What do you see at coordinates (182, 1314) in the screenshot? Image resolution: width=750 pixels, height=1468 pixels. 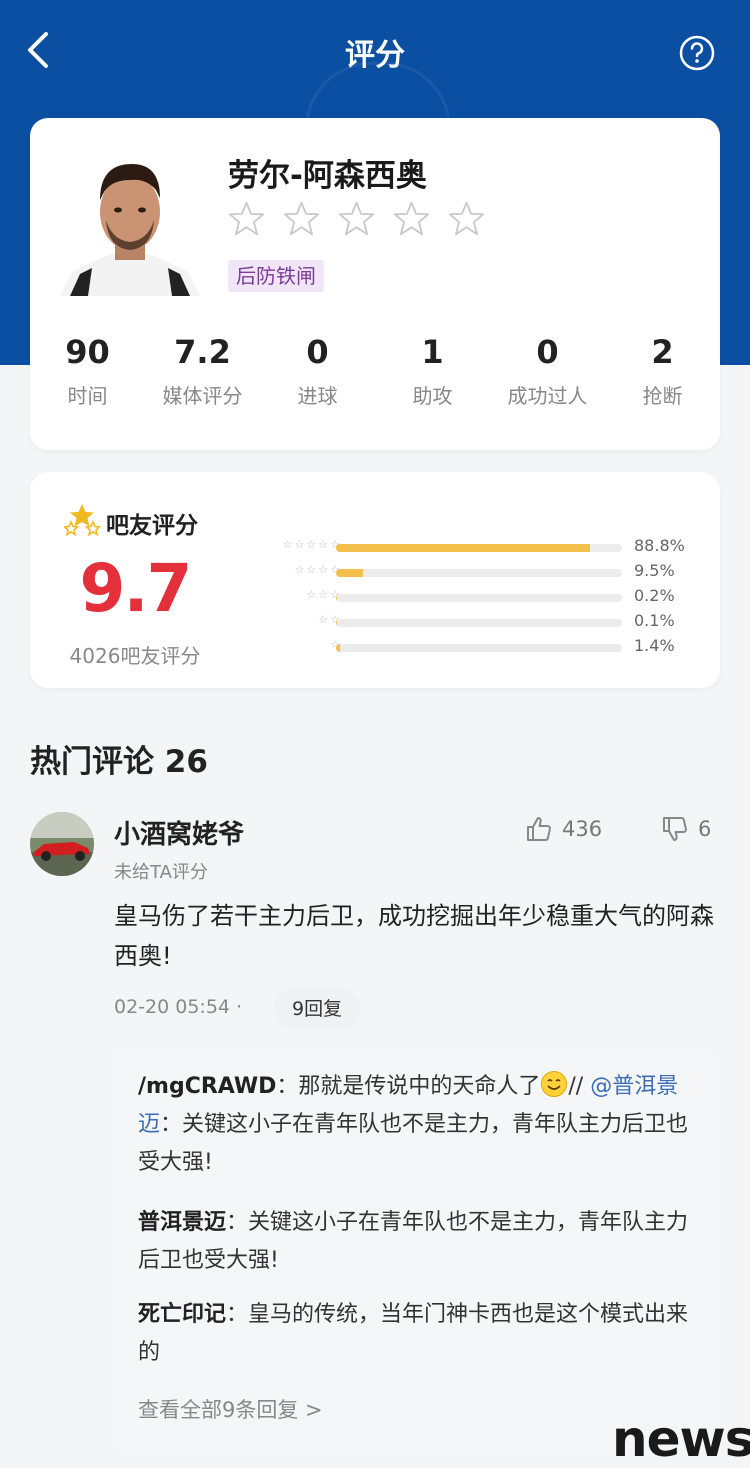 I see `reply-username: 死亡印记` at bounding box center [182, 1314].